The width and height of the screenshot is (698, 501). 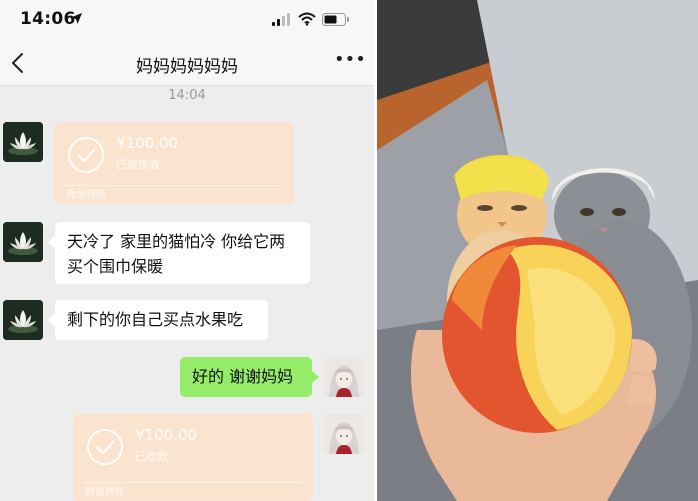 What do you see at coordinates (243, 376) in the screenshot?
I see `message-text: 好的 谢谢妈妈` at bounding box center [243, 376].